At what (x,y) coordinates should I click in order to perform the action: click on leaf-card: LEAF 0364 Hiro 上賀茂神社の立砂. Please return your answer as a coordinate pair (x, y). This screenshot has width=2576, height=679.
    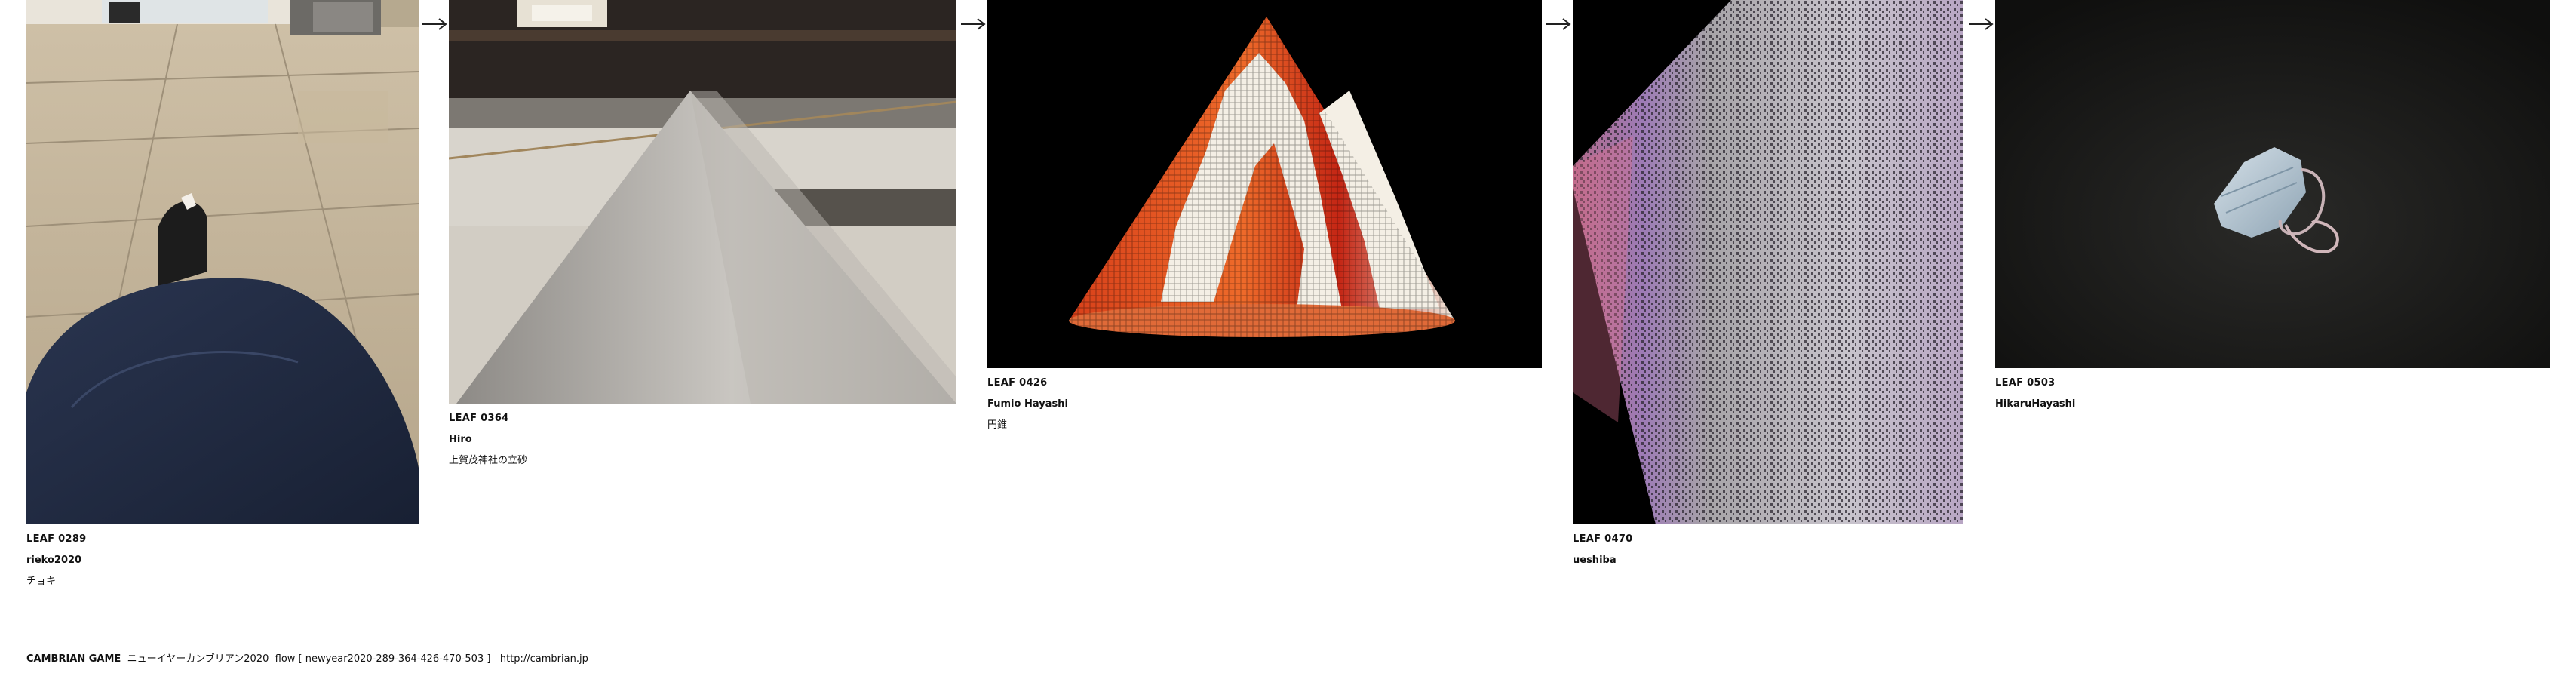
    Looking at the image, I should click on (702, 233).